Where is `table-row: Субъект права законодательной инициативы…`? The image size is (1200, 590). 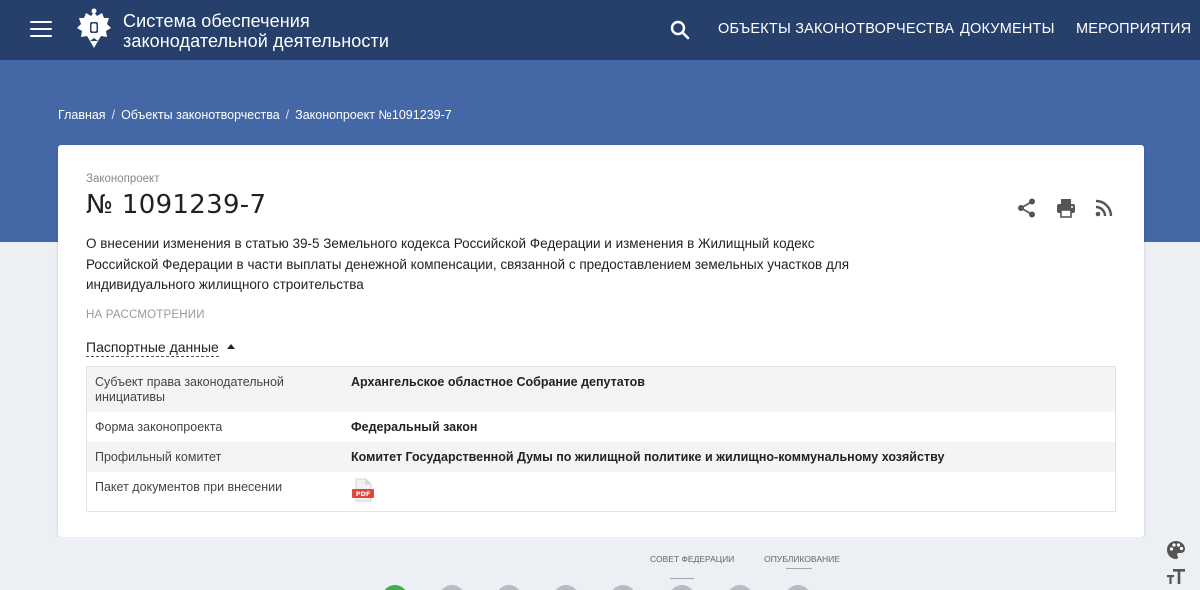
table-row: Субъект права законодательной инициативы… is located at coordinates (601, 389).